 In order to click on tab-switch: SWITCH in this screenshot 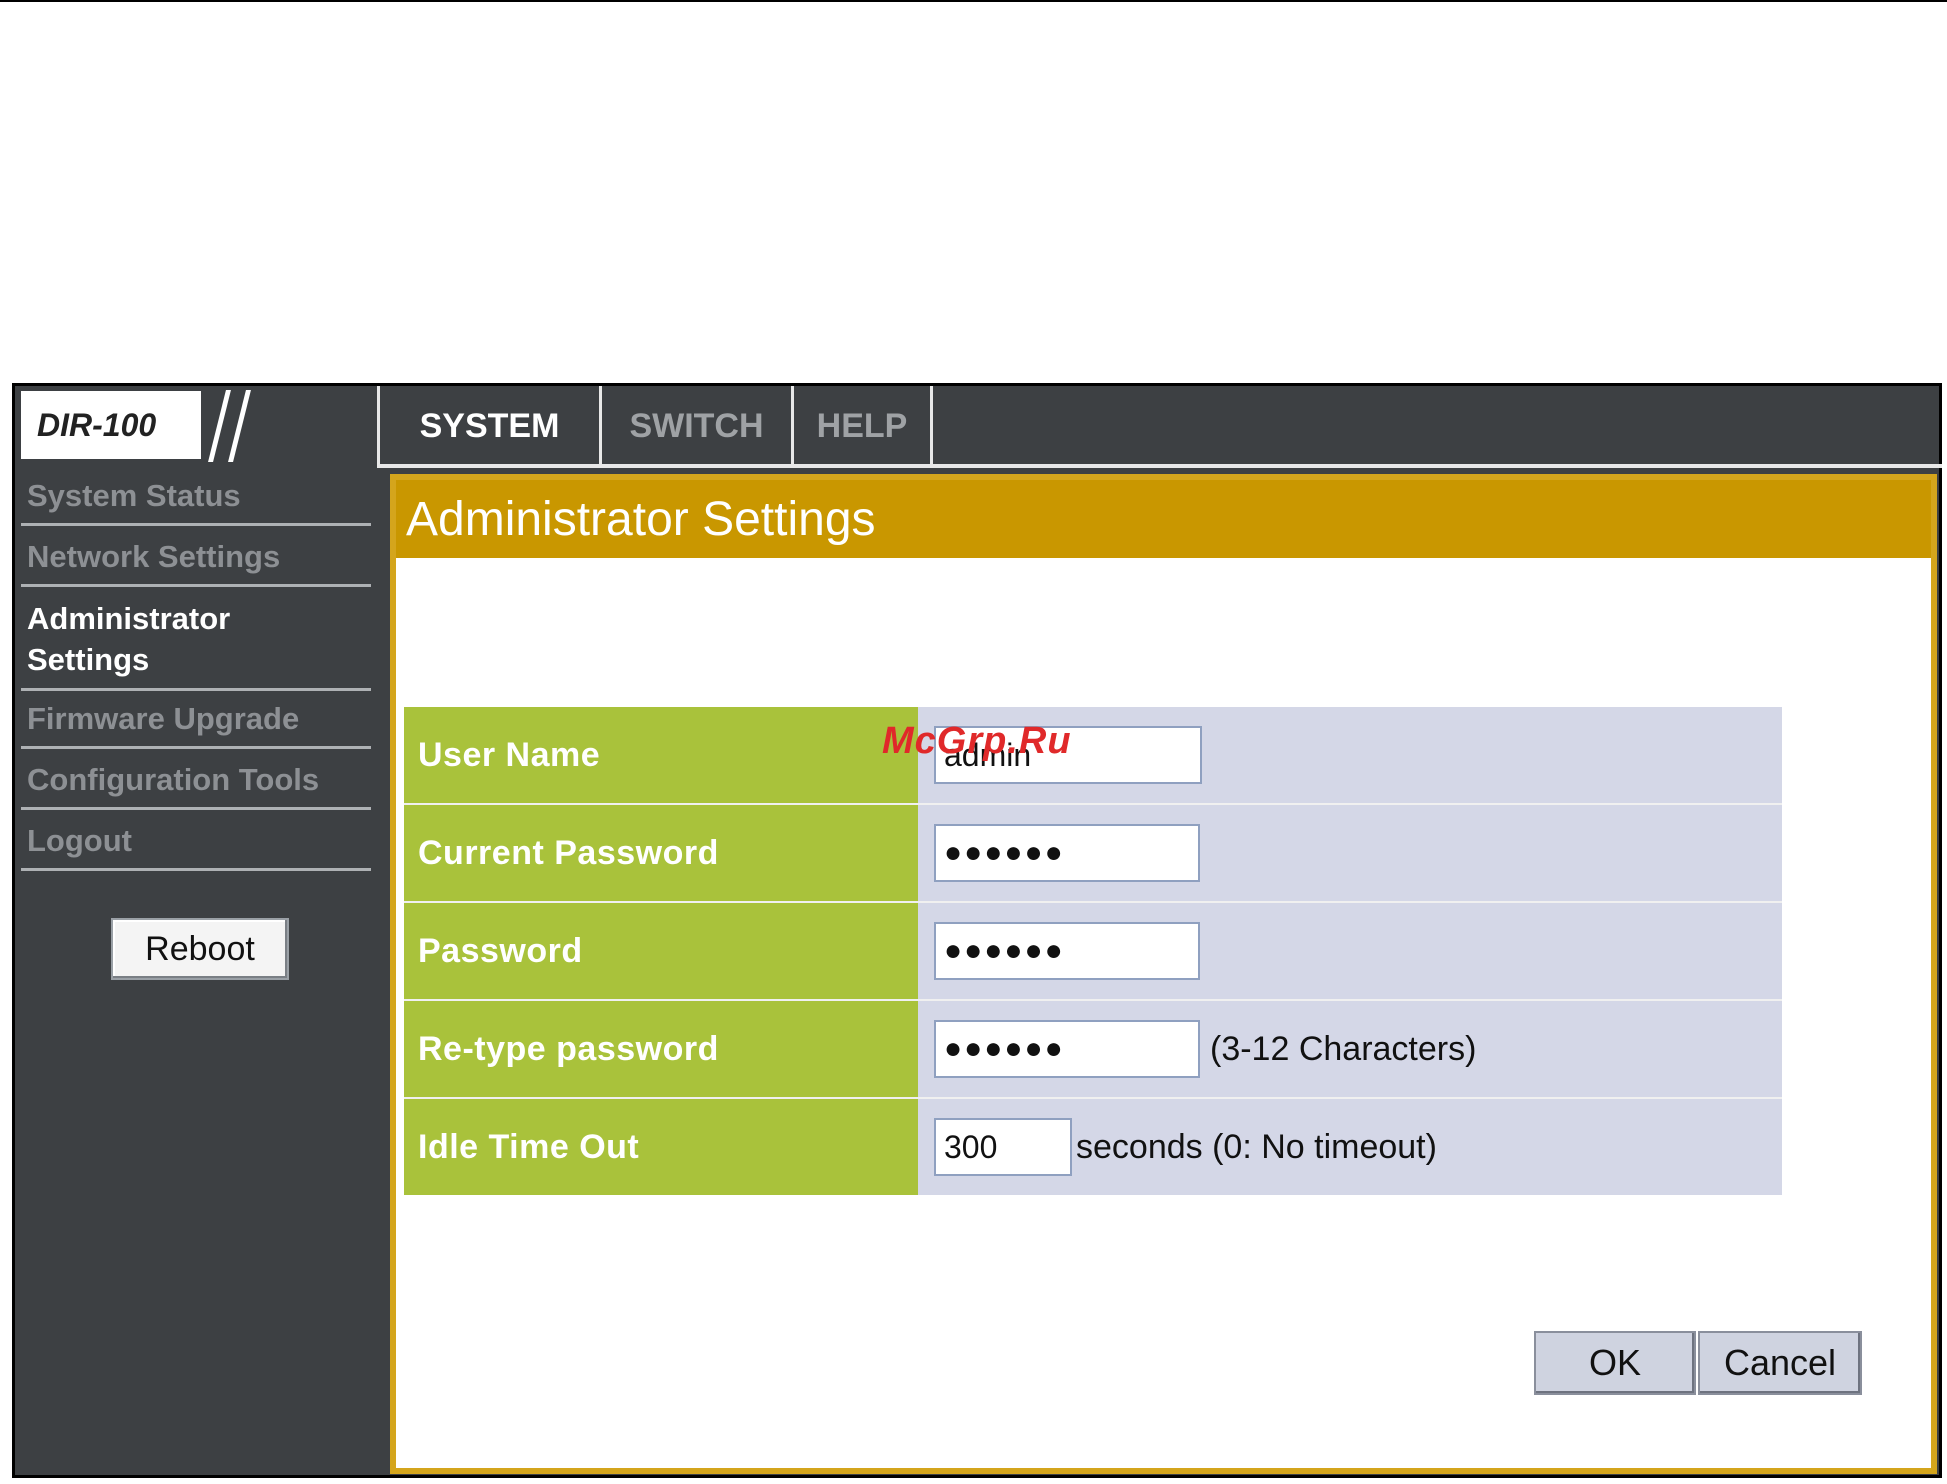, I will do `click(698, 426)`.